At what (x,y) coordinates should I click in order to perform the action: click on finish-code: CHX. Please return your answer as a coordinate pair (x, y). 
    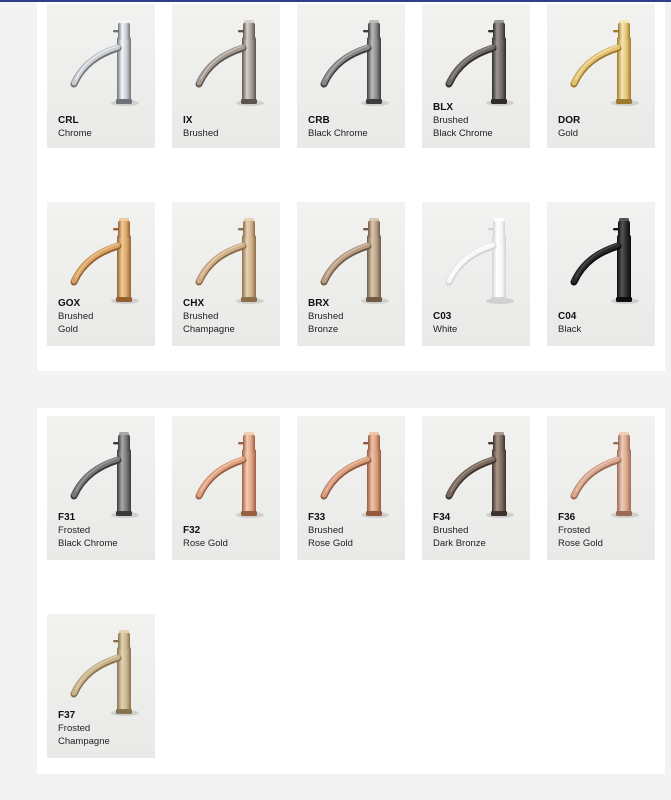
    Looking at the image, I should click on (194, 303).